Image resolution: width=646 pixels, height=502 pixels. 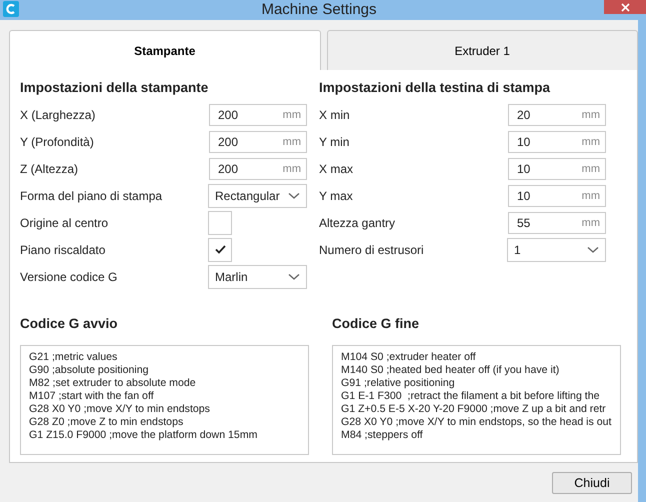 I want to click on section-heading: Codice G fine, so click(x=376, y=324).